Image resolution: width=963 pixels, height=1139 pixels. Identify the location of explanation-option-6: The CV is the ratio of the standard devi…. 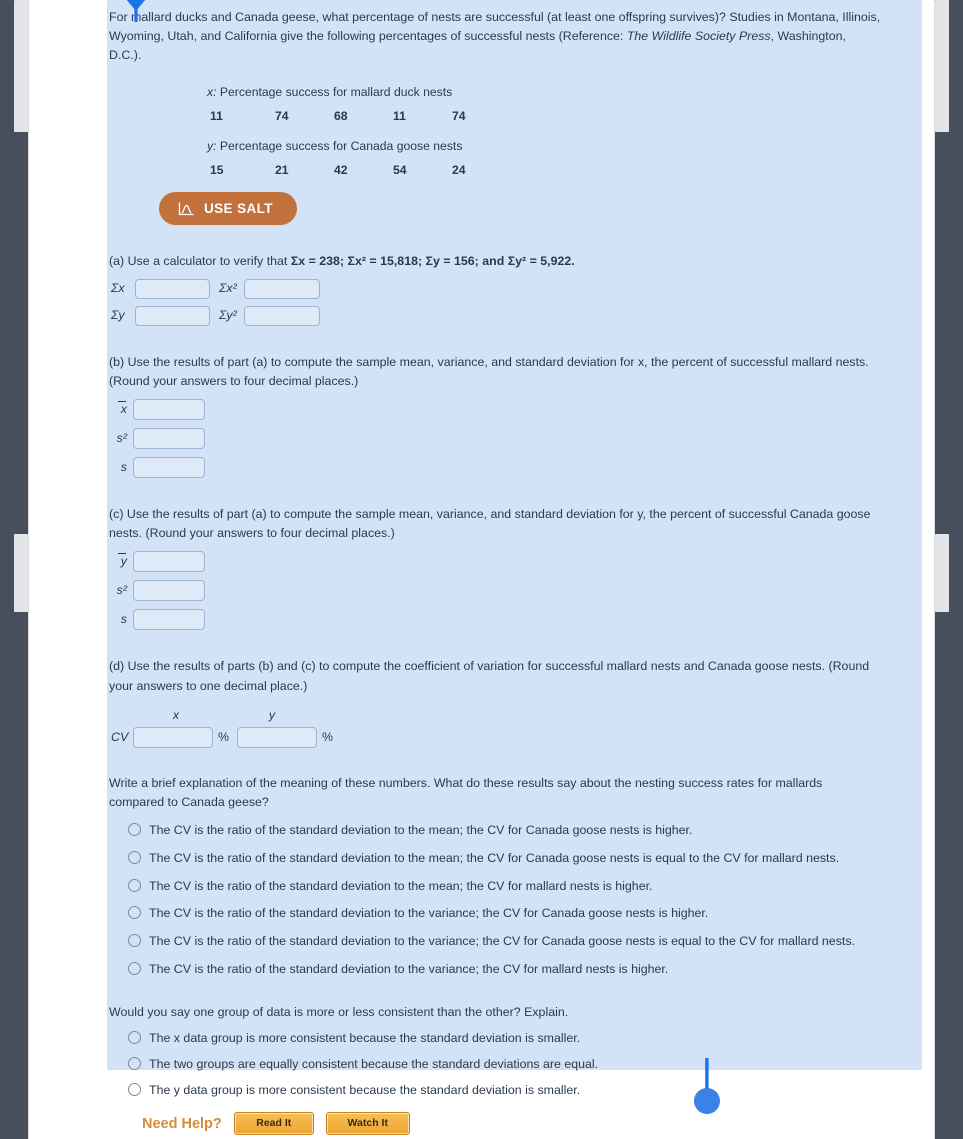
(515, 969).